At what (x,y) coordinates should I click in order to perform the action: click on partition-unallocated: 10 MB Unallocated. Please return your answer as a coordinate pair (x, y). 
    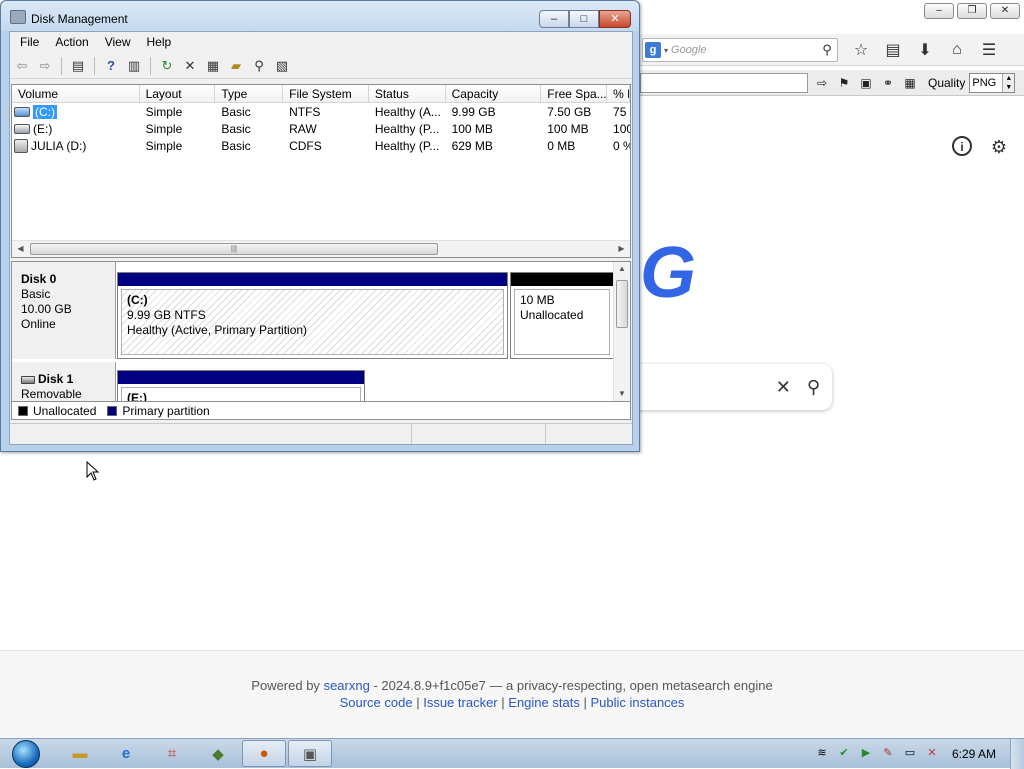
    Looking at the image, I should click on (562, 315).